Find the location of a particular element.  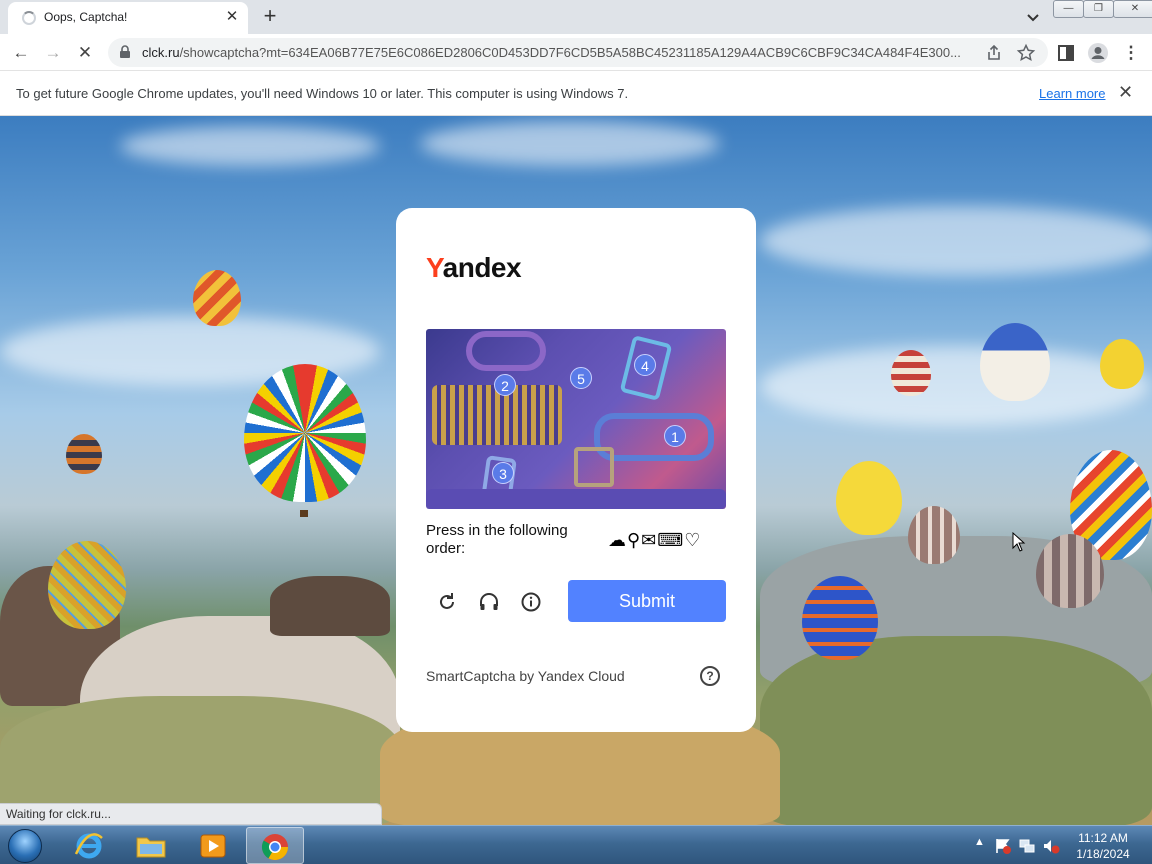

chrome-icon is located at coordinates (275, 847).